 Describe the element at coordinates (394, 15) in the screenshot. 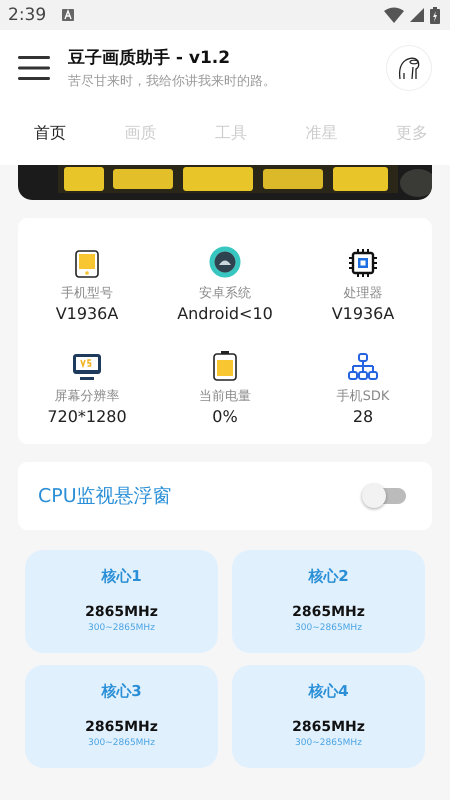

I see `wifi-icon` at that location.